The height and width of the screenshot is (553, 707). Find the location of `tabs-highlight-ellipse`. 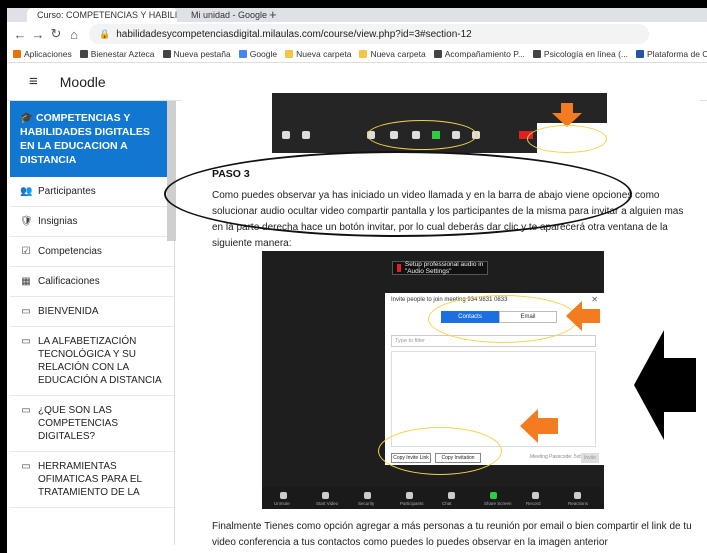

tabs-highlight-ellipse is located at coordinates (503, 319).